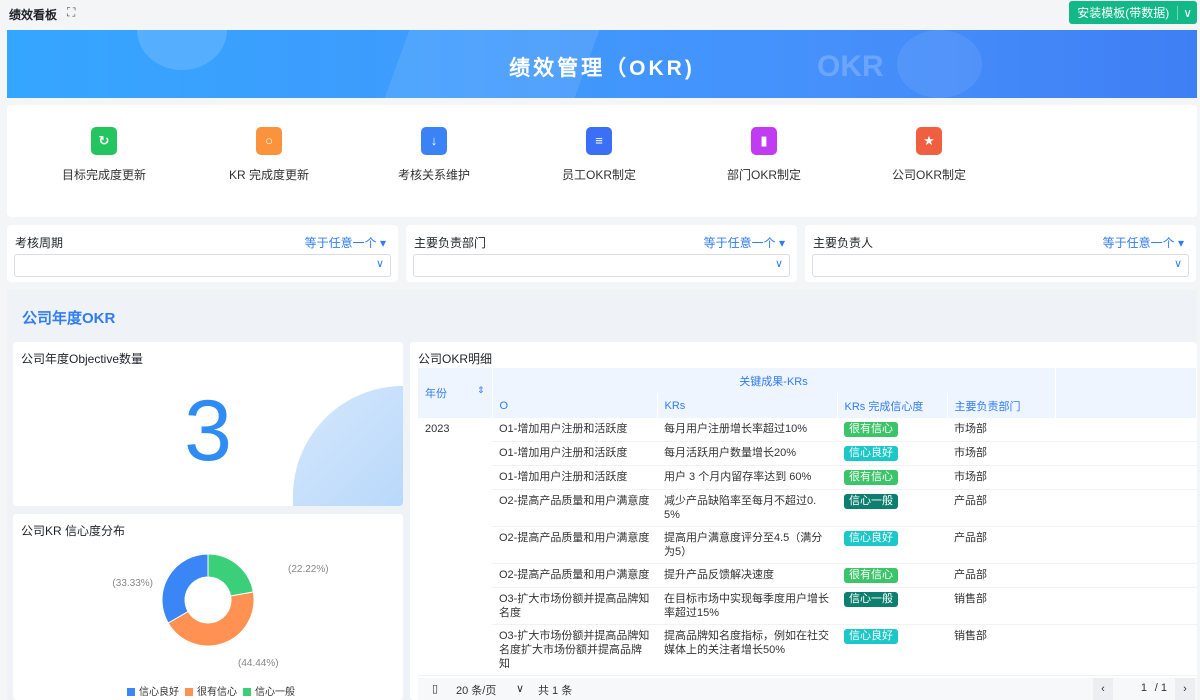  What do you see at coordinates (275, 692) in the screenshot?
I see `legend-item: 信心一般` at bounding box center [275, 692].